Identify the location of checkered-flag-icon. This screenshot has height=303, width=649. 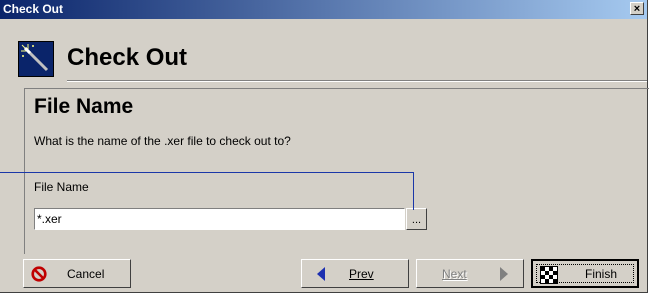
(549, 275).